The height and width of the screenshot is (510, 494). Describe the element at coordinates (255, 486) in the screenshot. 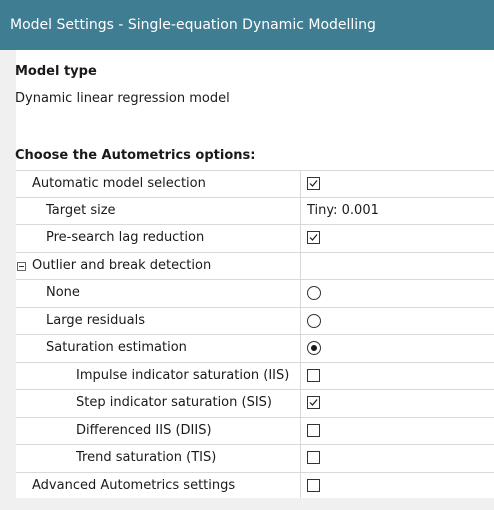

I see `row-advanced-settings: Advanced Autometrics settings` at that location.